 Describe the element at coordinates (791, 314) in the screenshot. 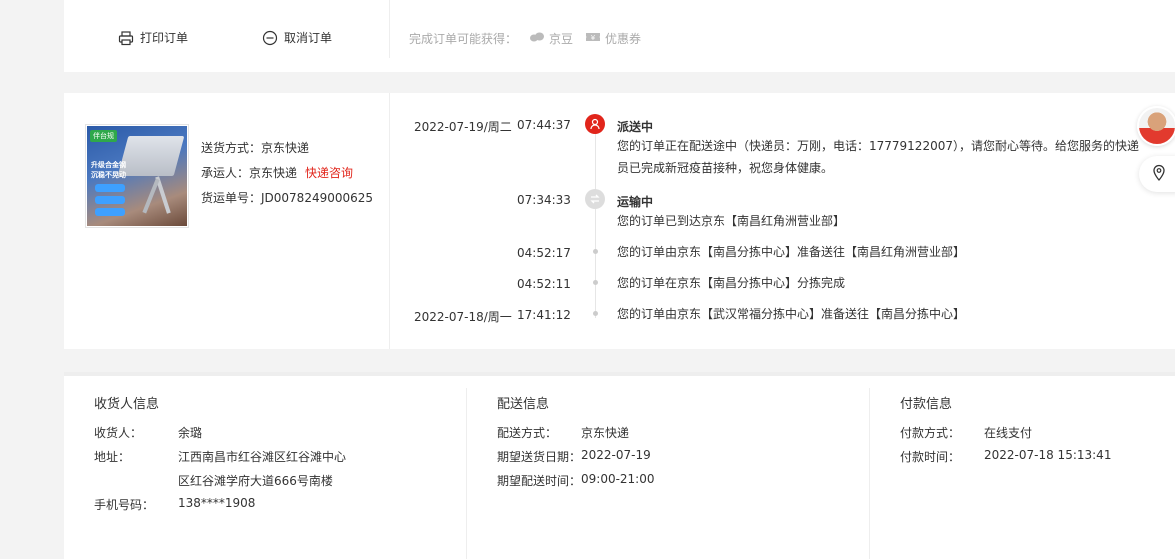

I see `timeline-desc: 您的订单由京东【武汉常福分拣中心】准备送往【南昌分拣中心】` at that location.